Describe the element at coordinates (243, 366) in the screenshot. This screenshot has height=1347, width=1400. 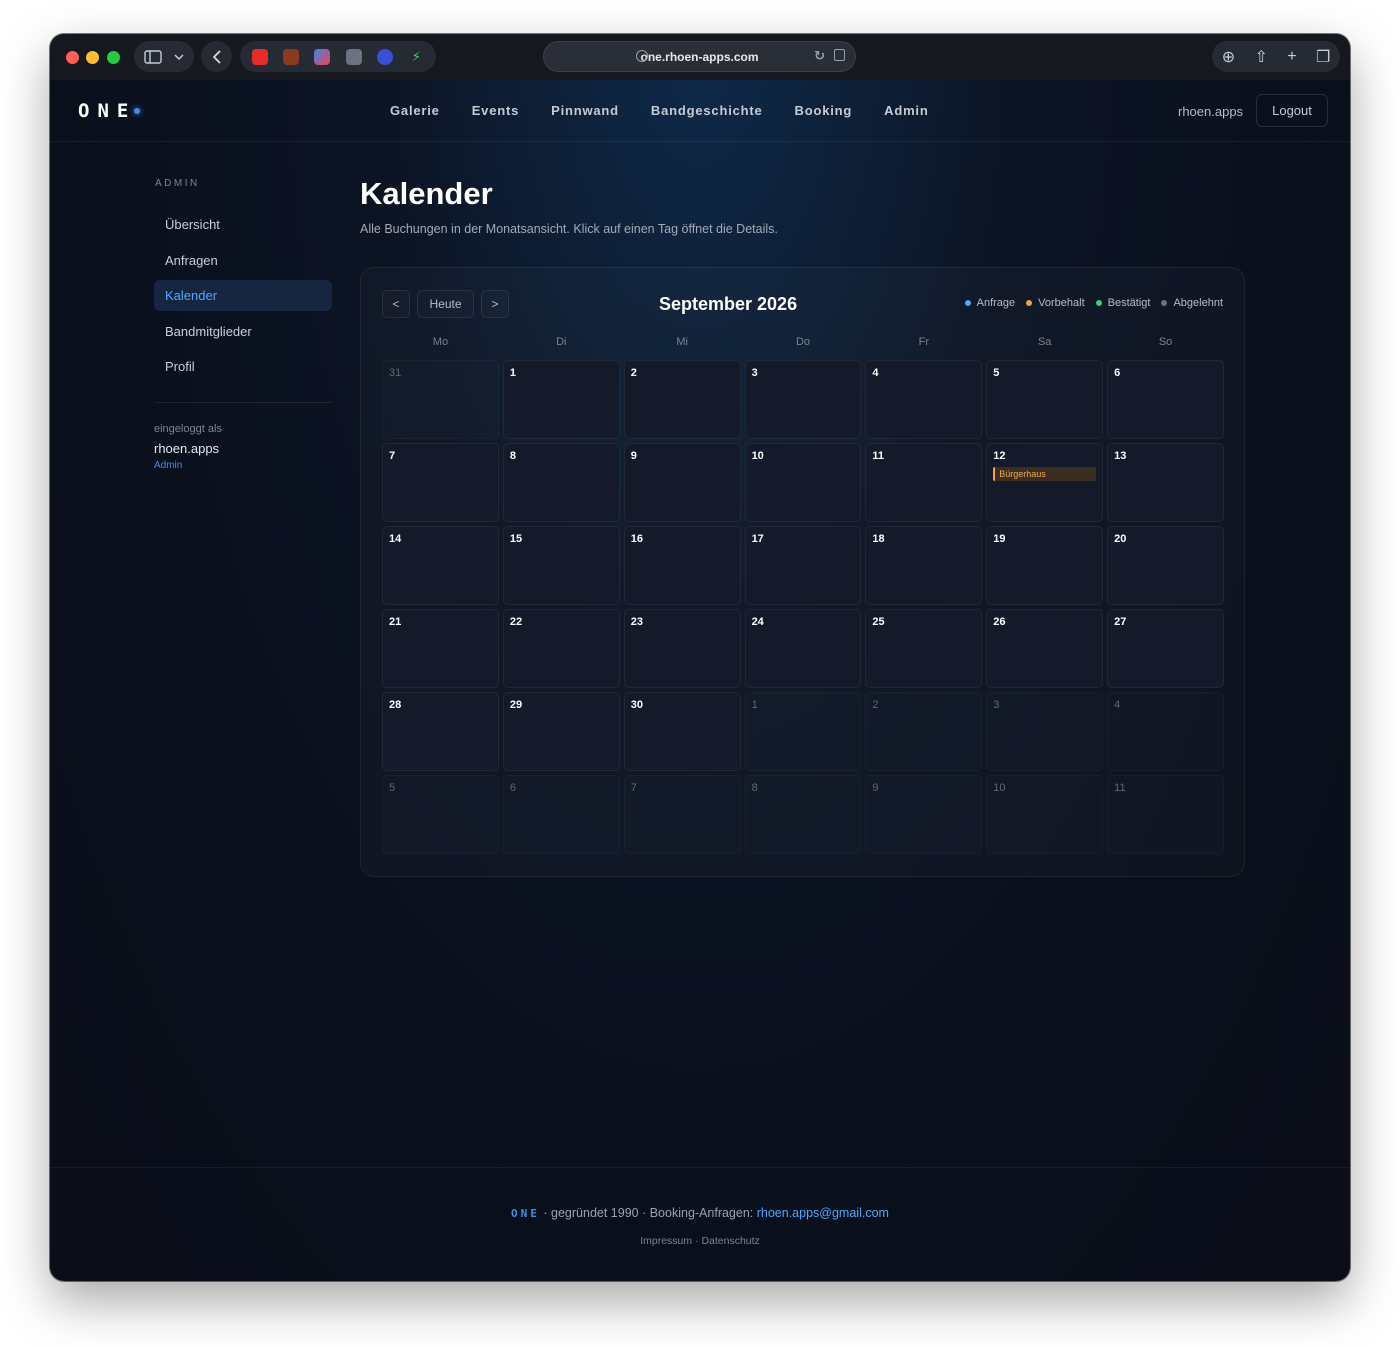
I see `sidebar-item-profil: Profil` at that location.